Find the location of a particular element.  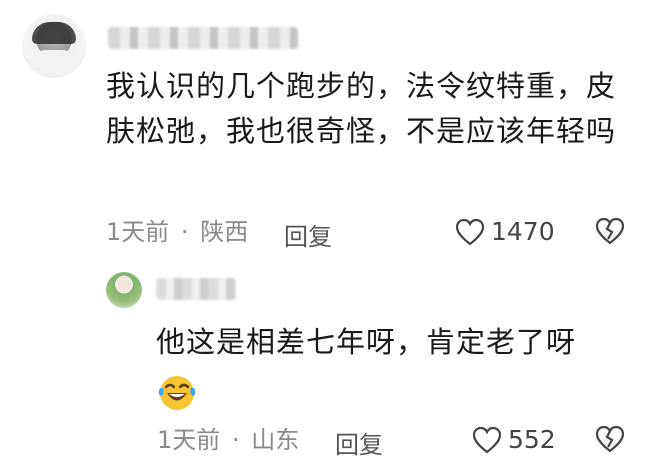

laughing-crying-face-icon is located at coordinates (177, 392).